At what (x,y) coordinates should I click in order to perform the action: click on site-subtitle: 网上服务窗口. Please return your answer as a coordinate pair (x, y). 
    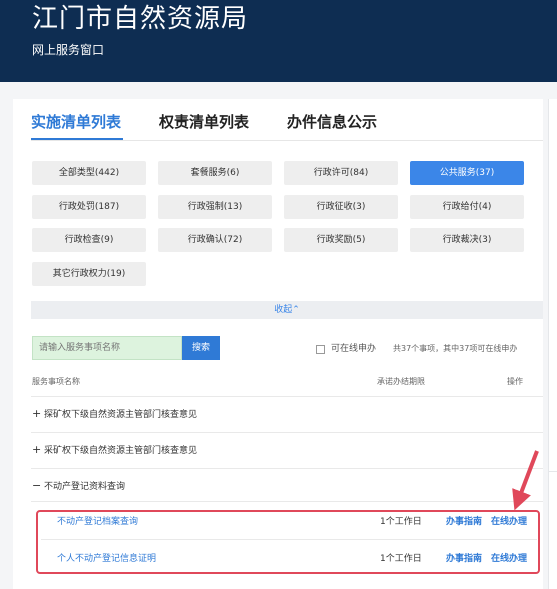
    Looking at the image, I should click on (68, 50).